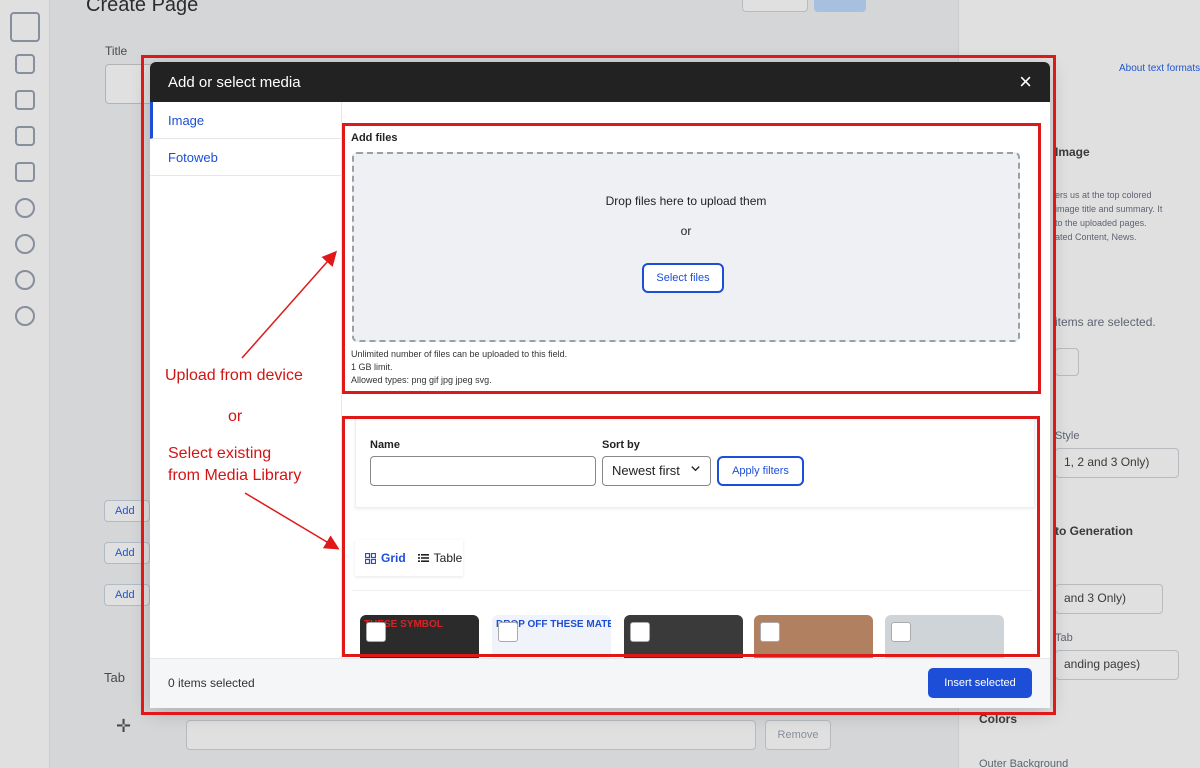 The image size is (1200, 768). Describe the element at coordinates (220, 453) in the screenshot. I see `annotation-library-line1: Select existing` at that location.